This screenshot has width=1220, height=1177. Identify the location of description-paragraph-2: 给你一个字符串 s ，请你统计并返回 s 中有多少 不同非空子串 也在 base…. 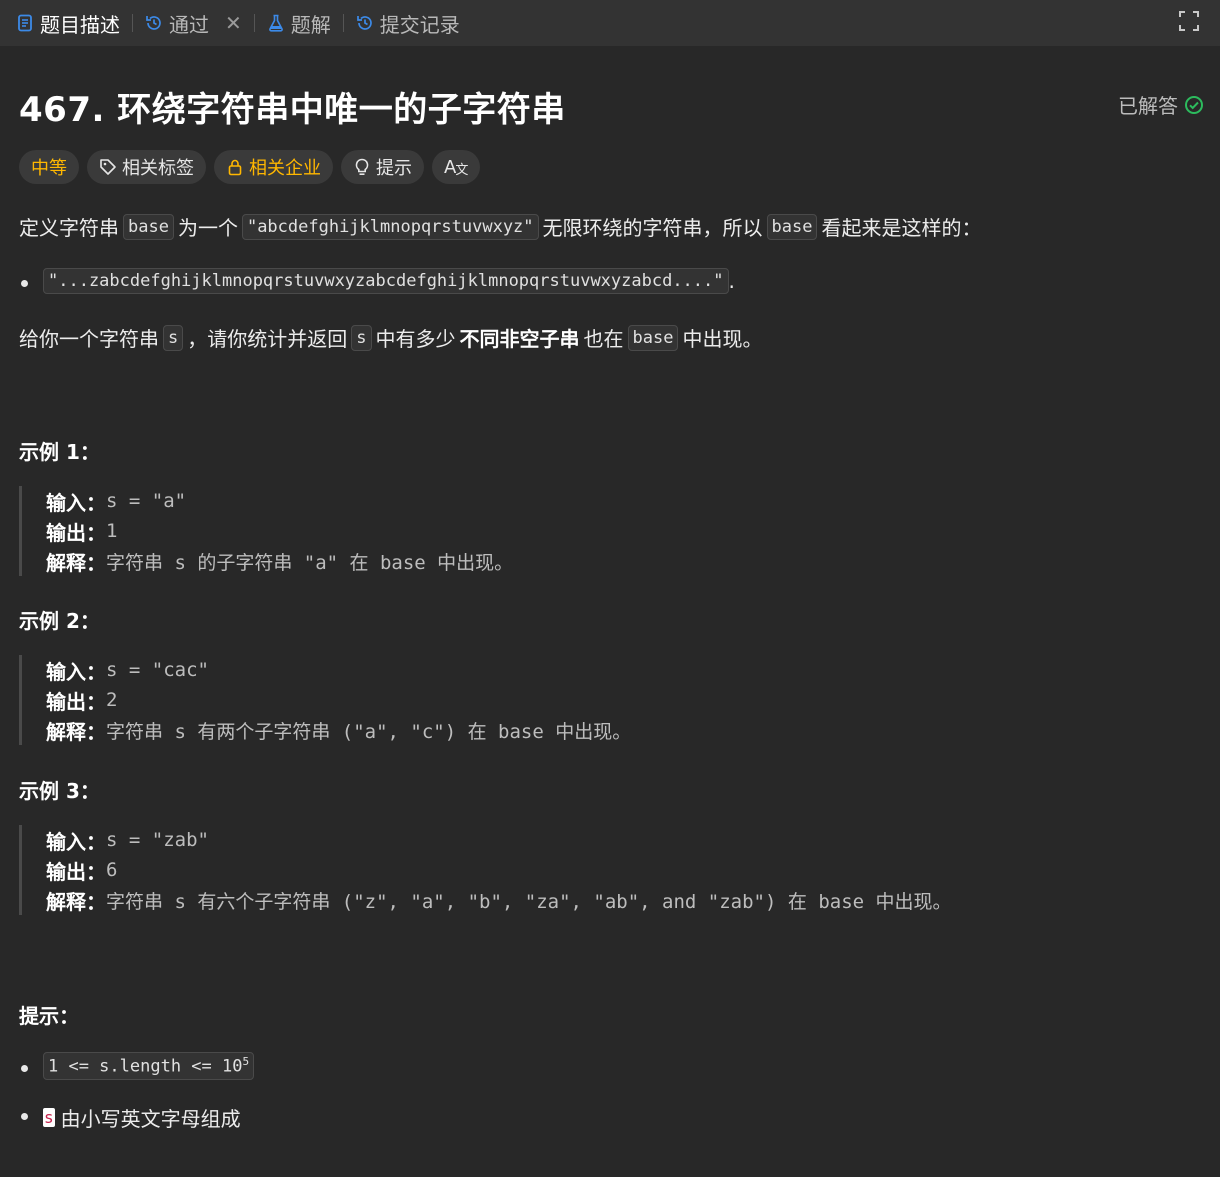
(390, 337).